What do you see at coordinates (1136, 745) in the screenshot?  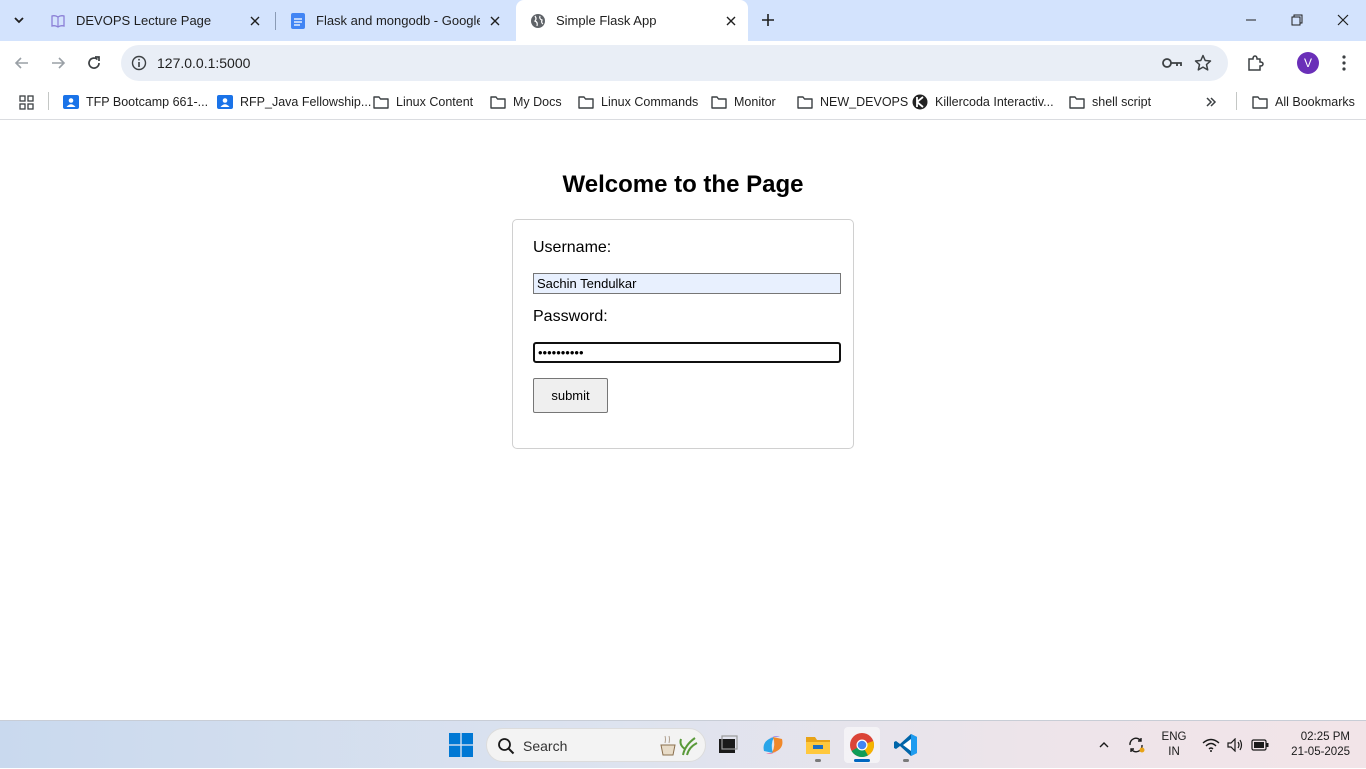 I see `sync-tray-button` at bounding box center [1136, 745].